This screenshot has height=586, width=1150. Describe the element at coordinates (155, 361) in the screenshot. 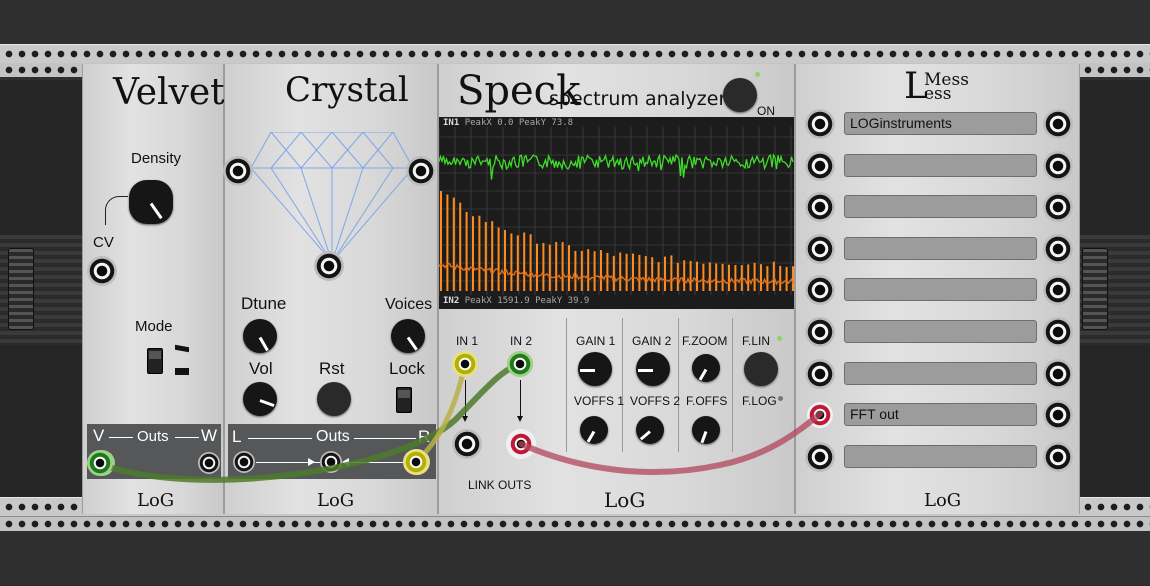

I see `mode-switch` at that location.